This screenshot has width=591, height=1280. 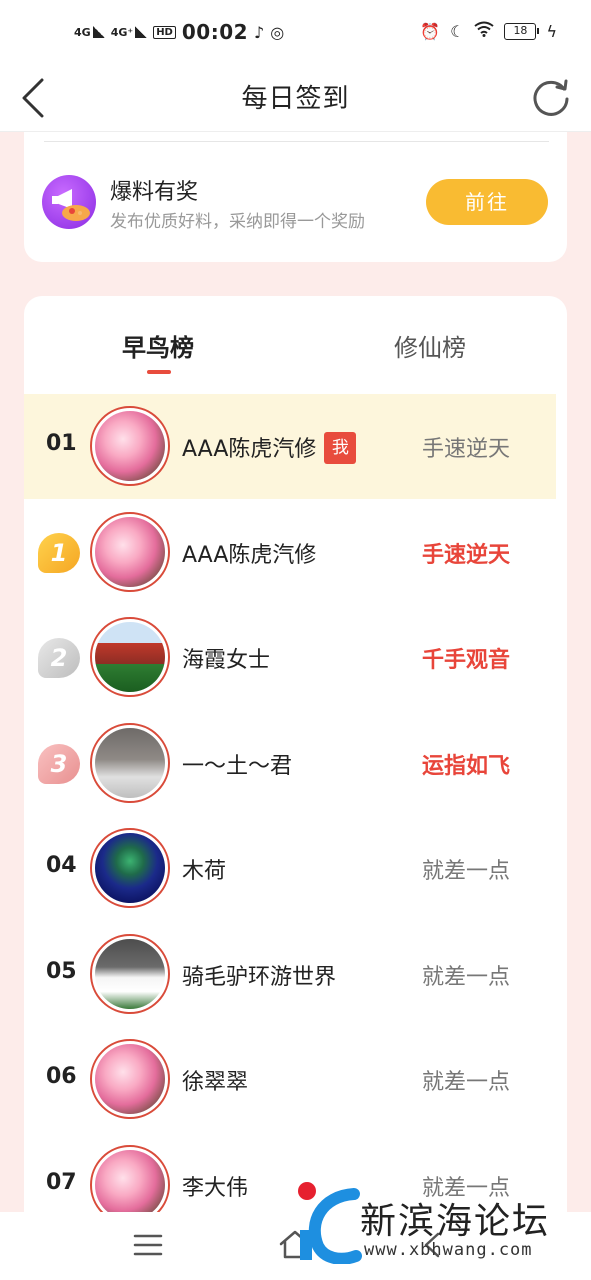 I want to click on hd-icon: HD, so click(x=164, y=32).